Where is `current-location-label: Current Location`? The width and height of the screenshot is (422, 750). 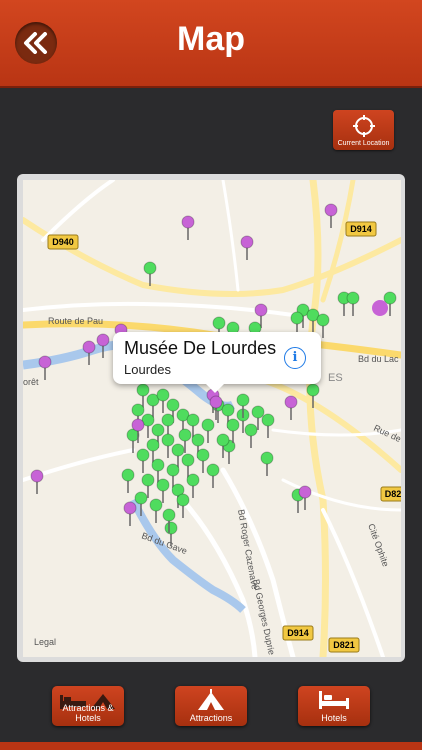 current-location-label: Current Location is located at coordinates (363, 143).